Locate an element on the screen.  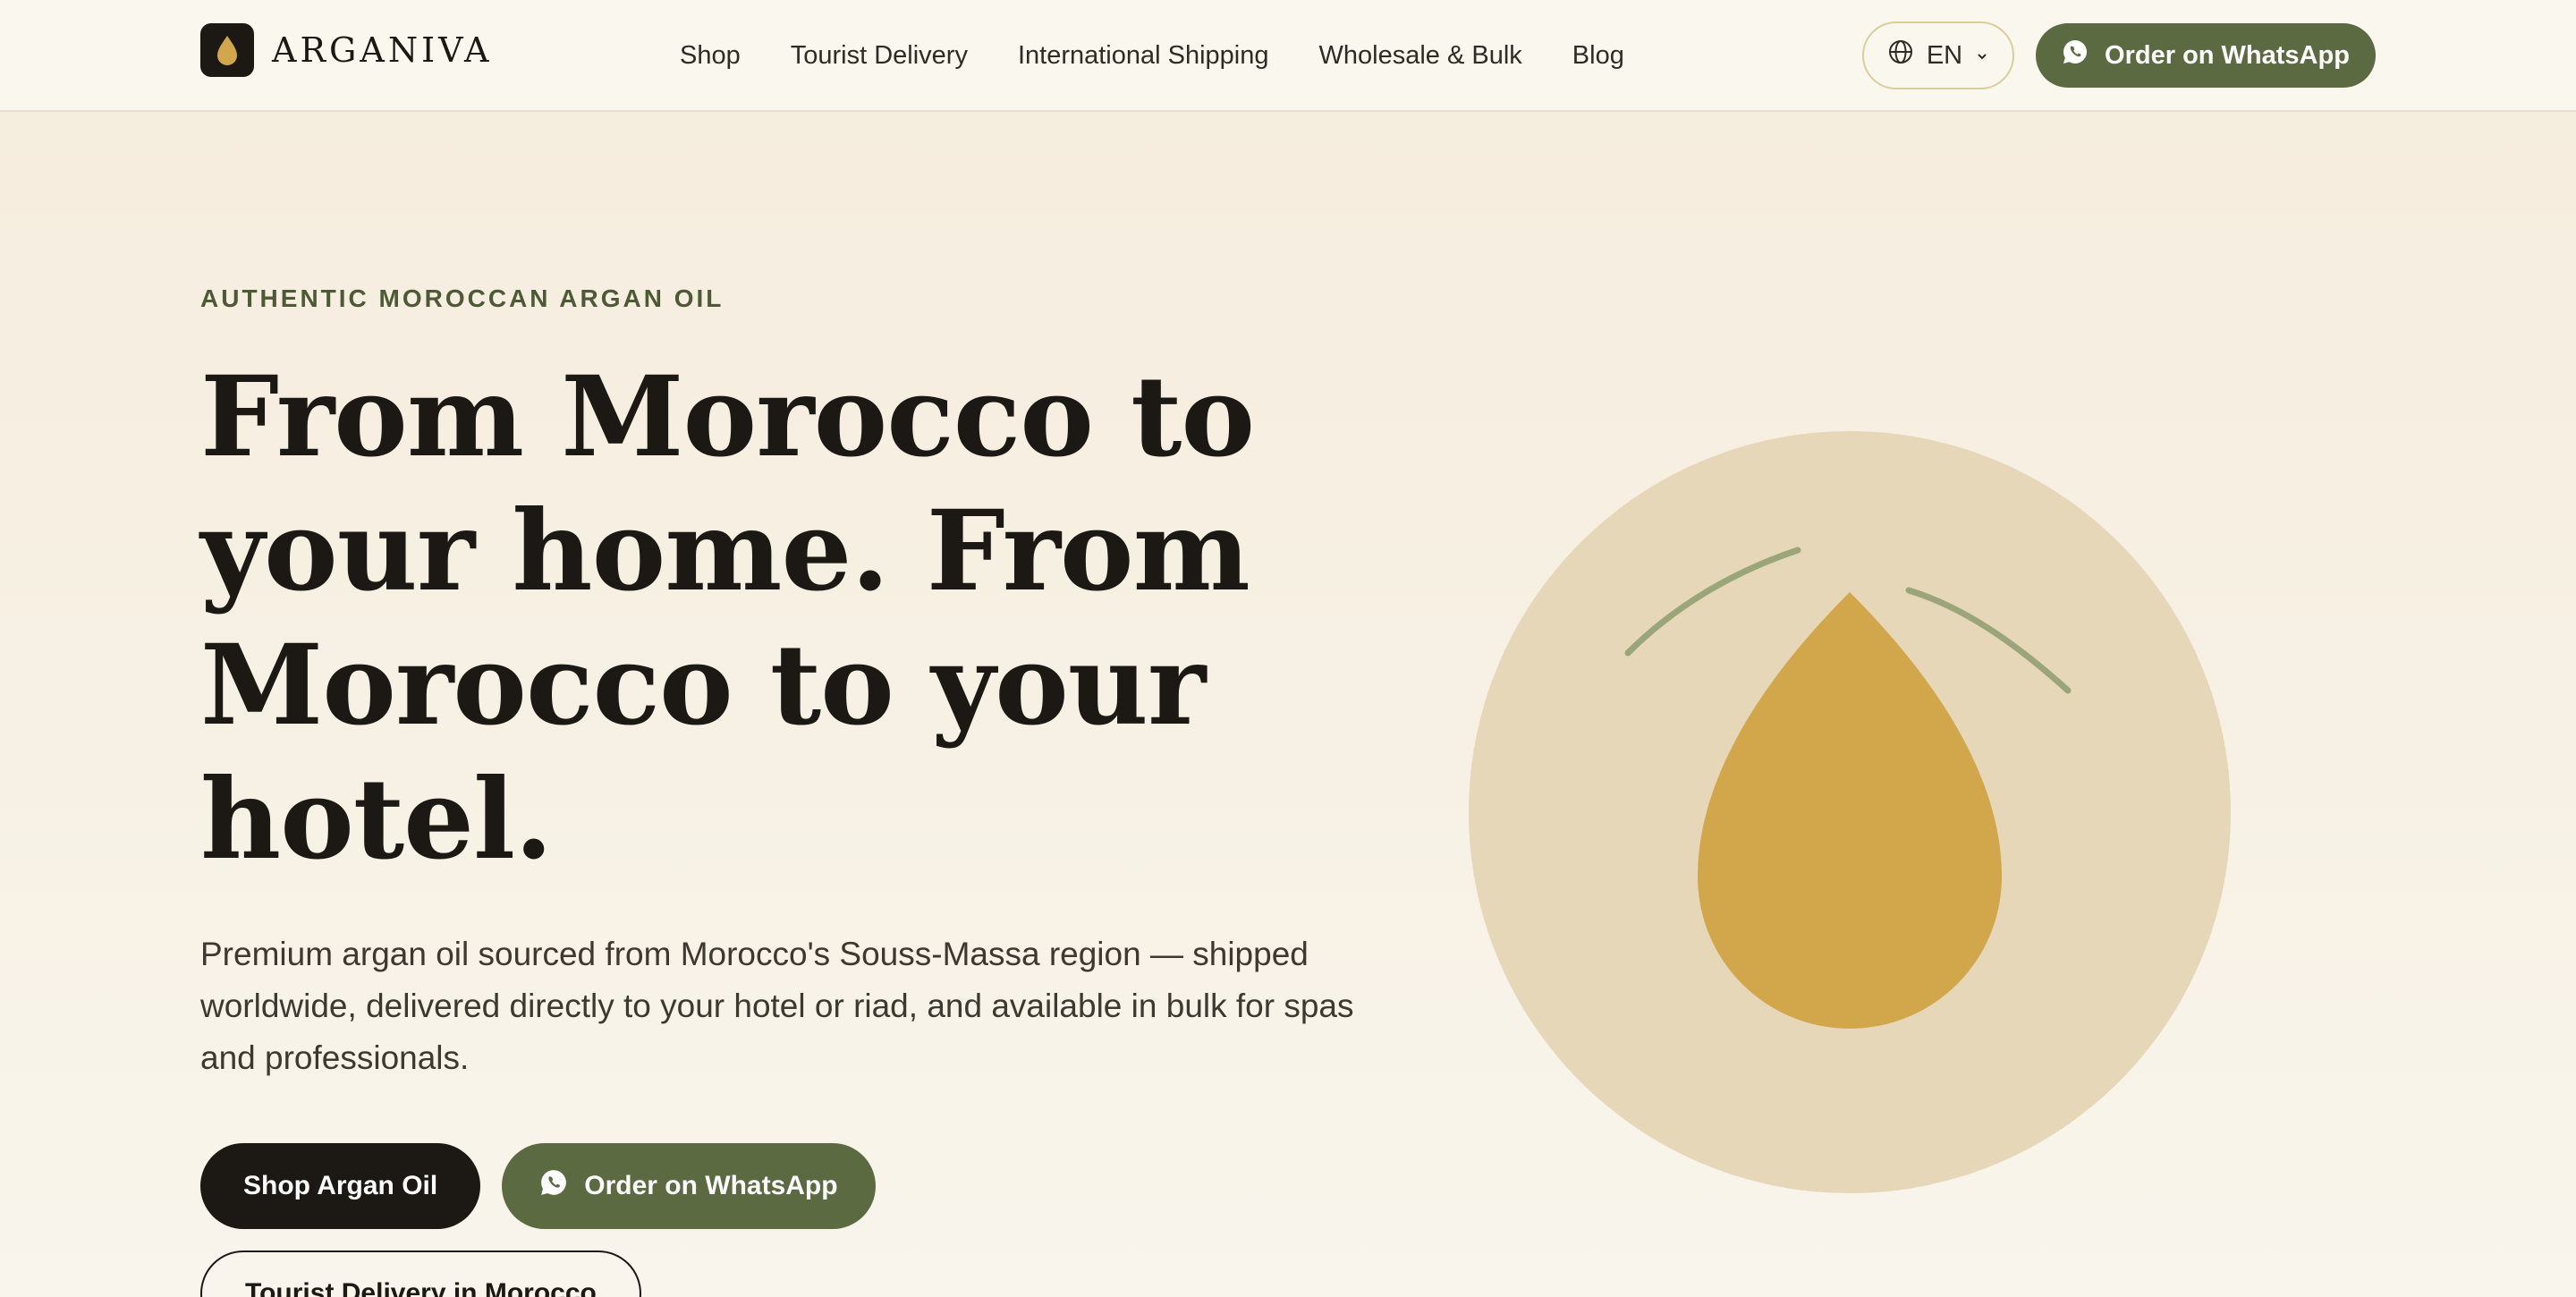
language-selector: EN is located at coordinates (1938, 55).